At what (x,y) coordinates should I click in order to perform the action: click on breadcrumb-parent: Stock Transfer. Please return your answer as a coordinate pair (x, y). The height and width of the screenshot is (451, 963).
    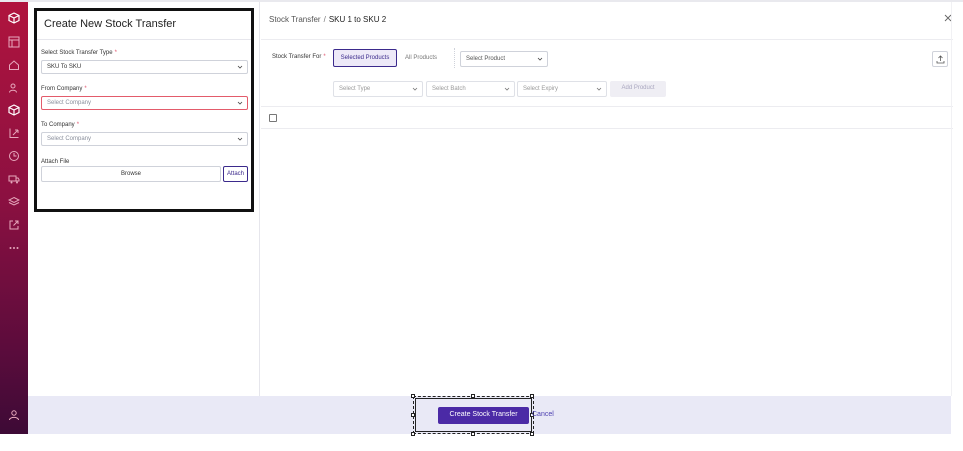
    Looking at the image, I should click on (295, 19).